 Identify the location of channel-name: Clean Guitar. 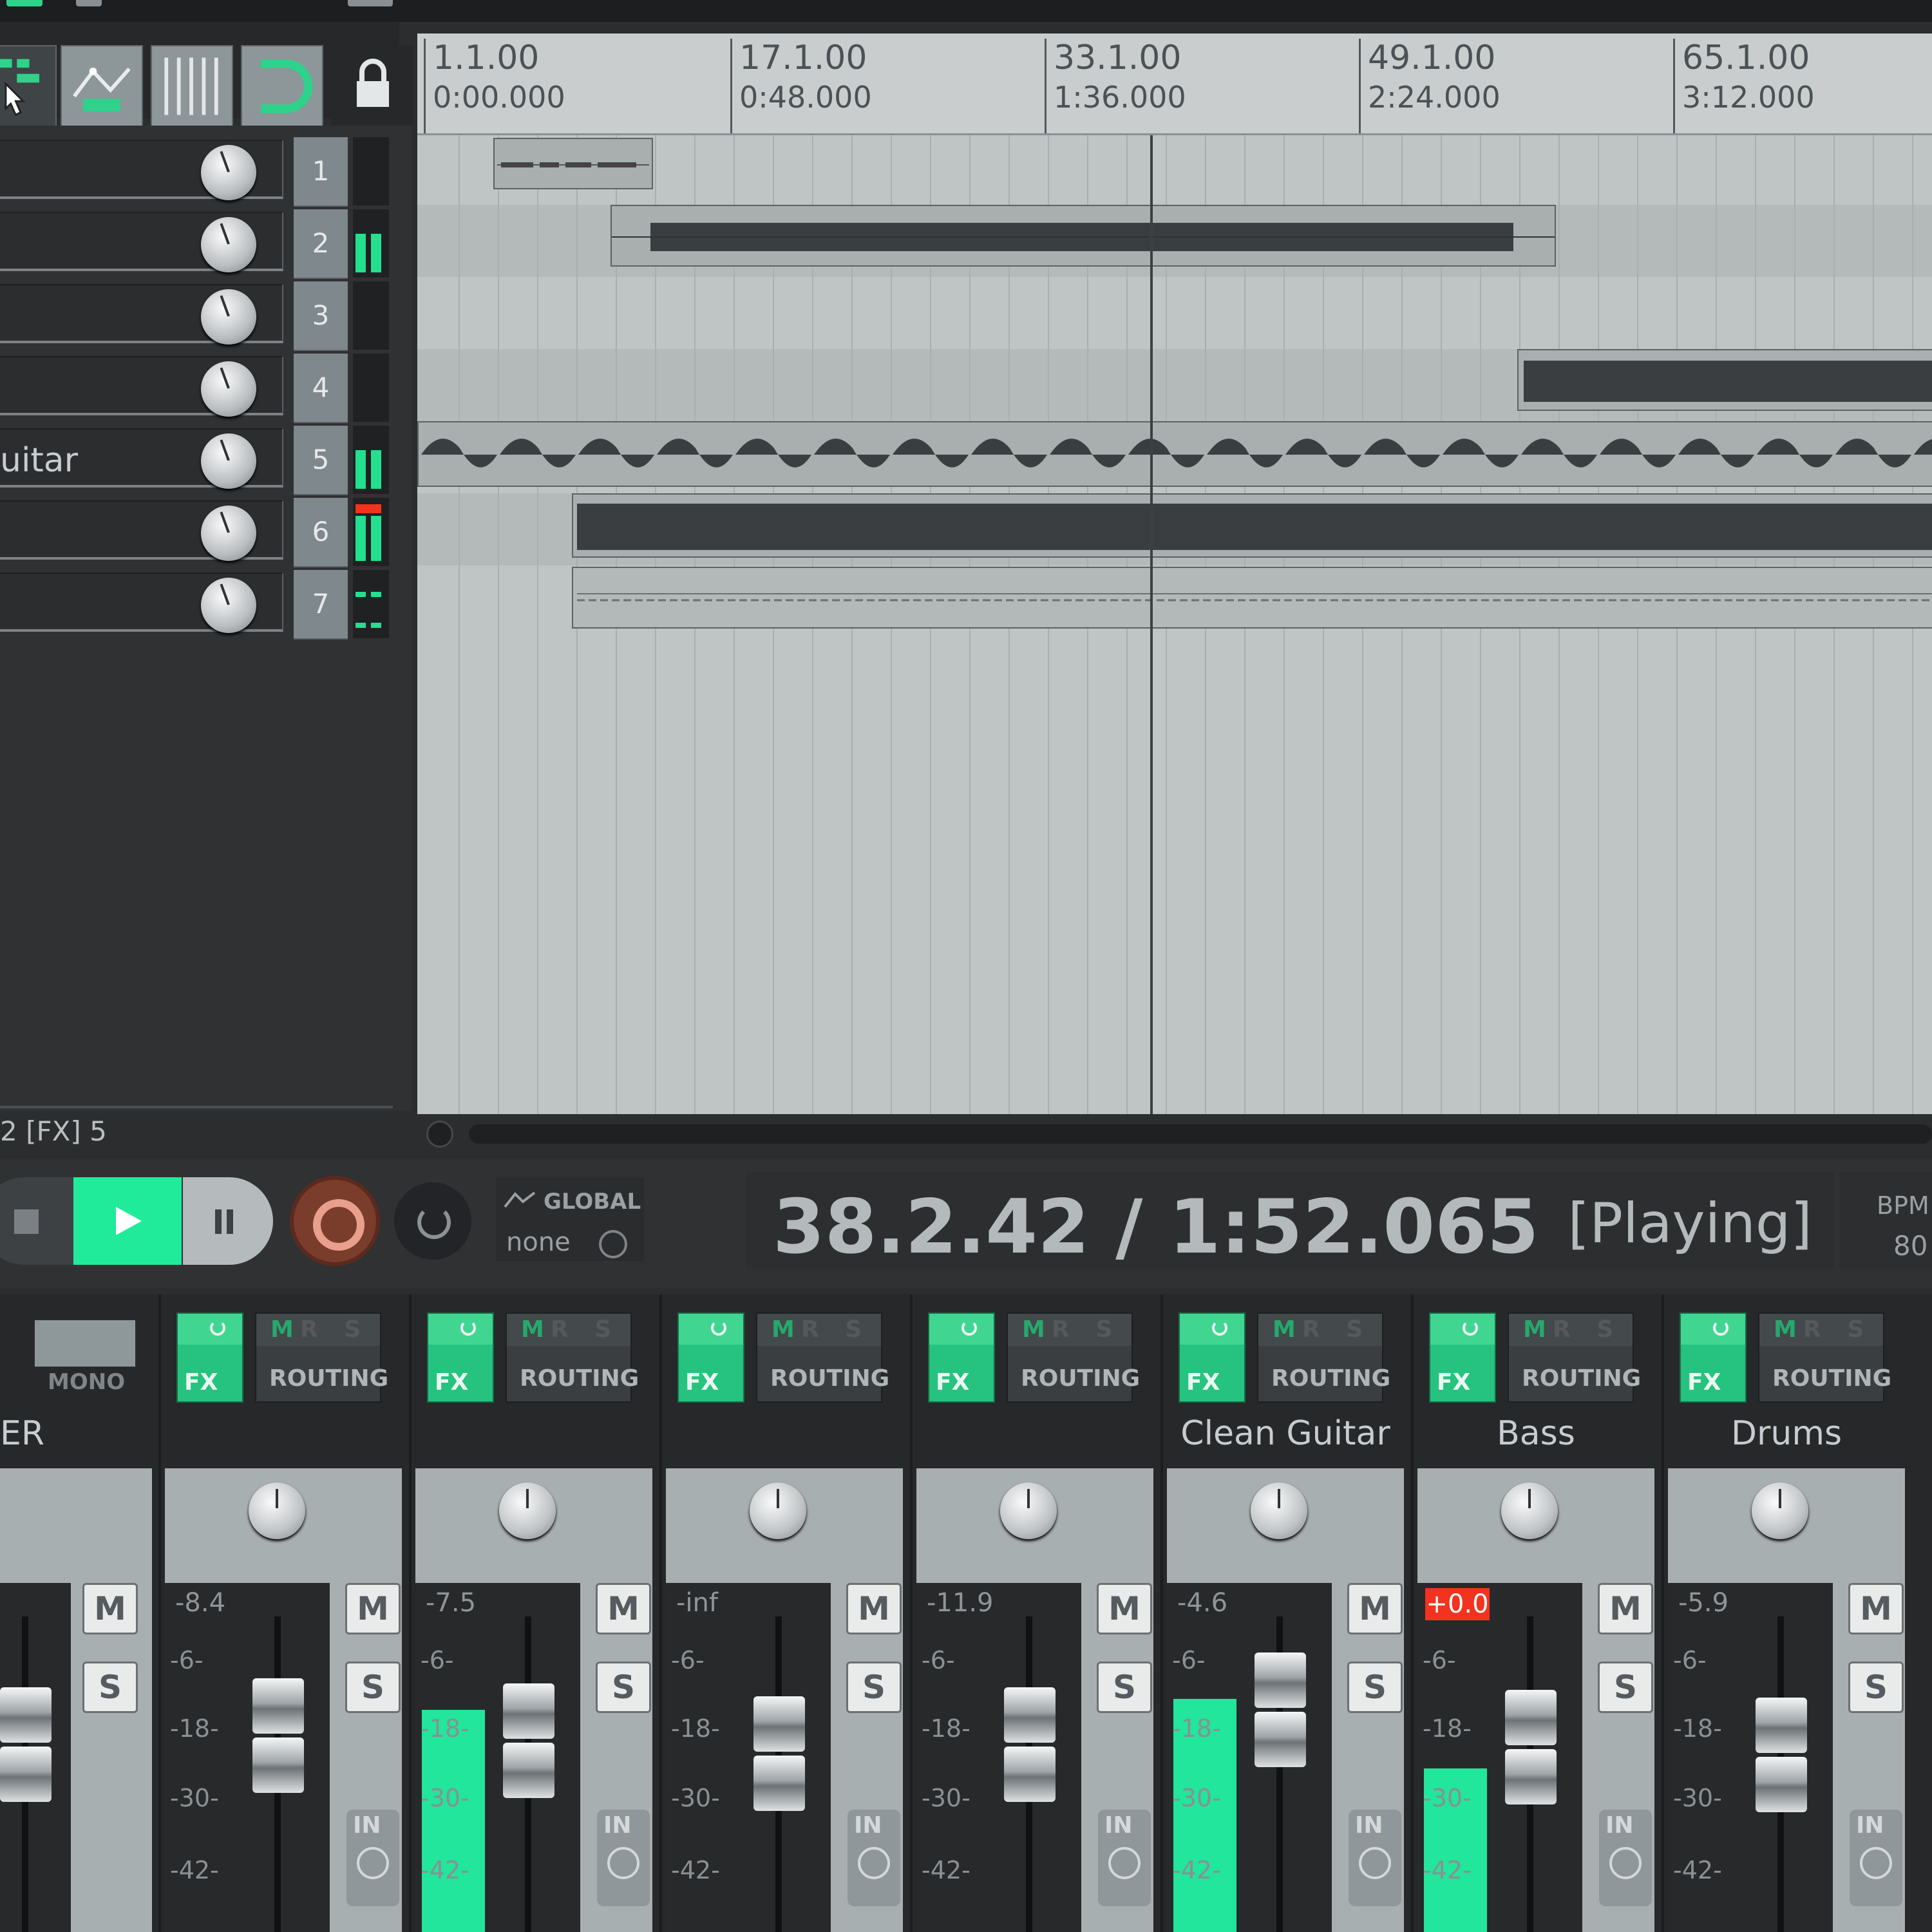
(1285, 1434).